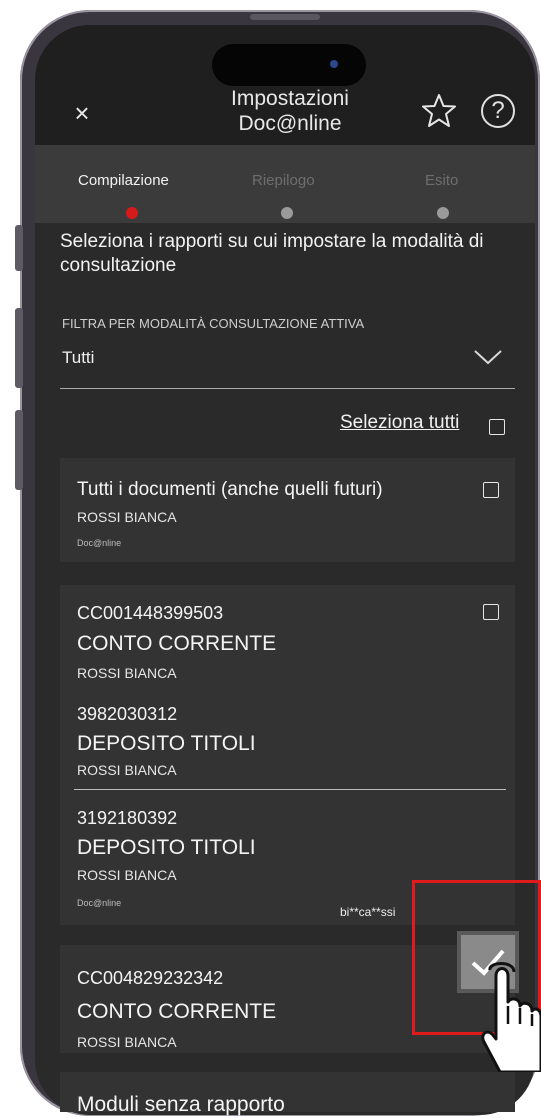 The width and height of the screenshot is (541, 1118). Describe the element at coordinates (290, 123) in the screenshot. I see `page-title-line2: Doc@nline` at that location.